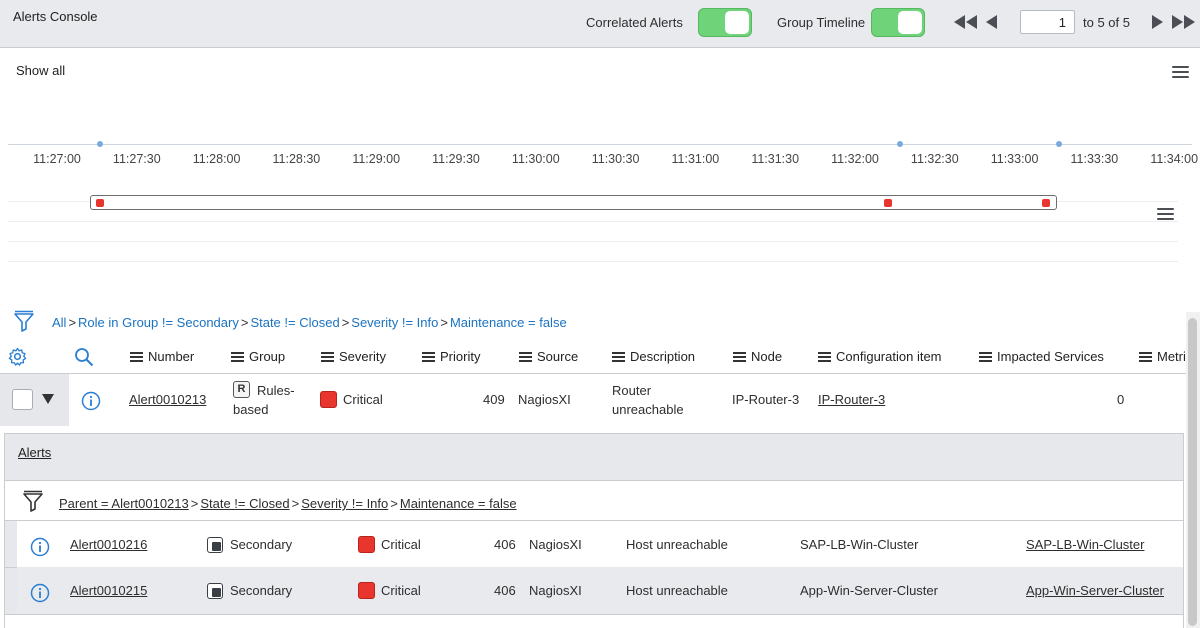 This screenshot has width=1200, height=628. I want to click on child-breadcrumb-maintenance: Maintenance = false, so click(458, 503).